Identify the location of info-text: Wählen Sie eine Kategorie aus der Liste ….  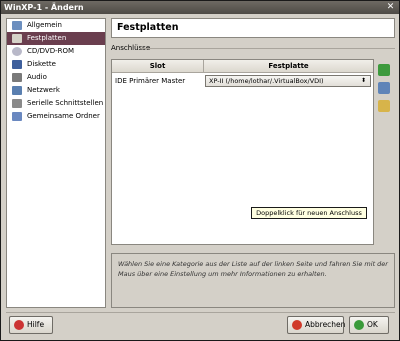
(253, 269).